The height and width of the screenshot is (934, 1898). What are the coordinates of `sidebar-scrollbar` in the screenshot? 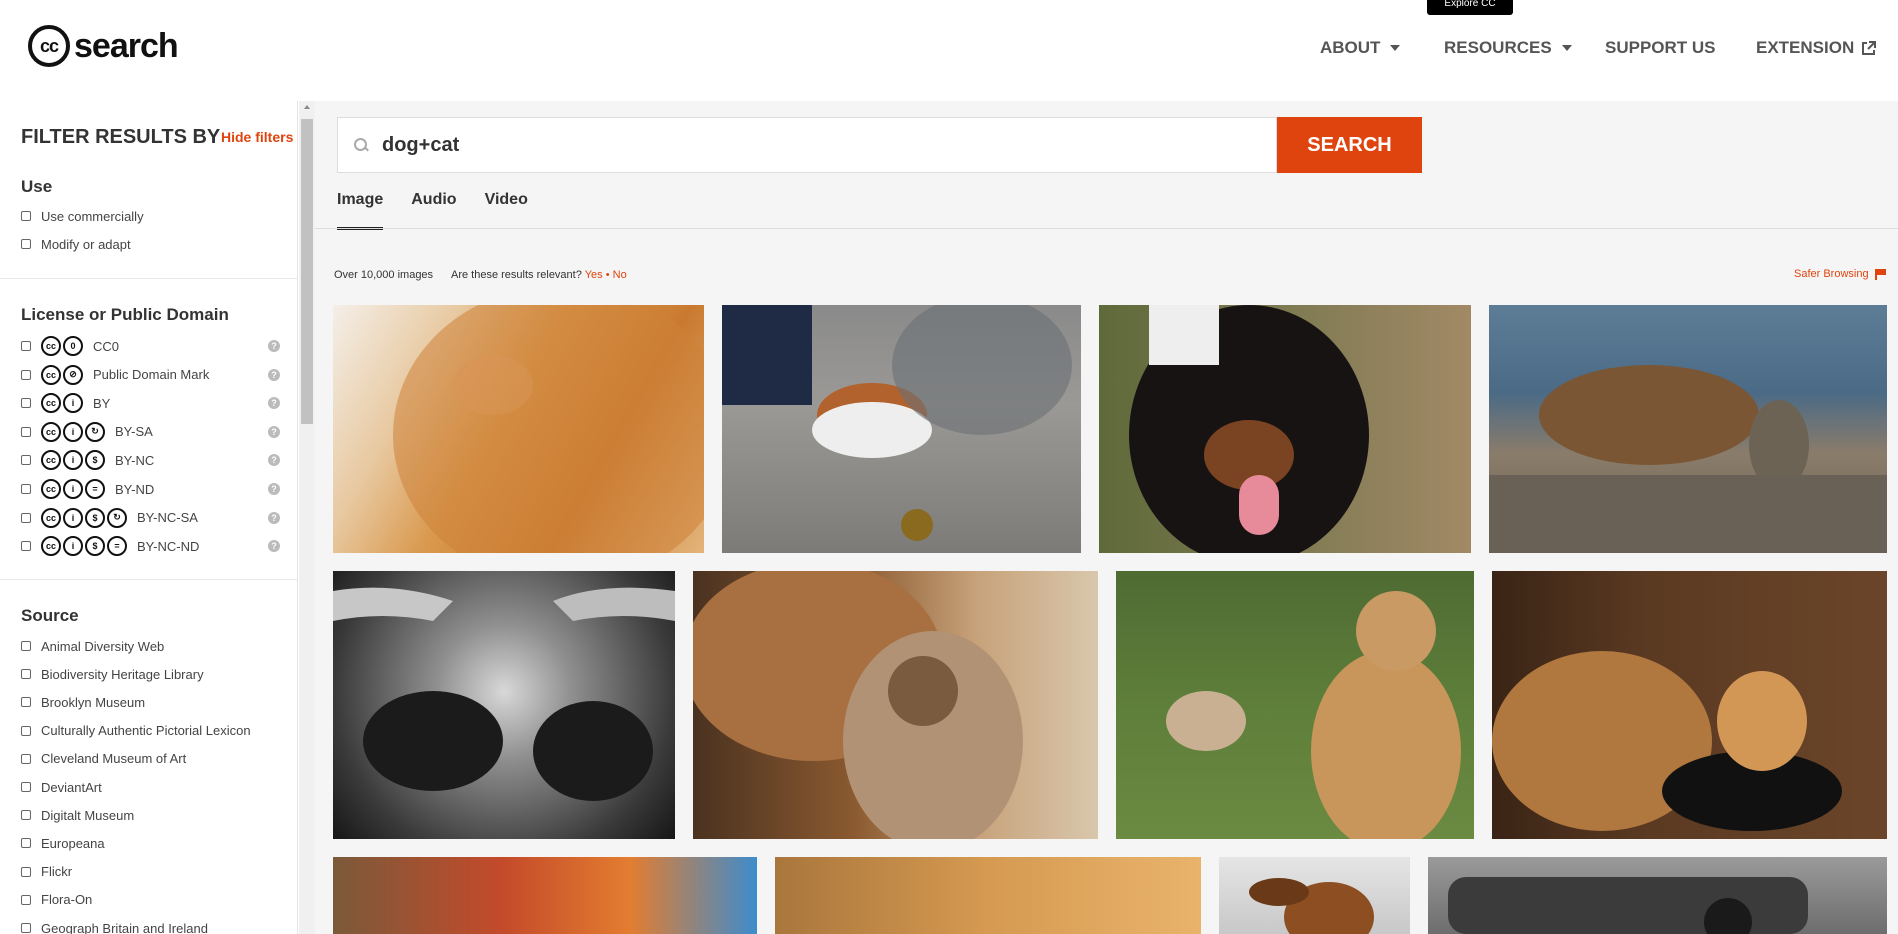 It's located at (307, 517).